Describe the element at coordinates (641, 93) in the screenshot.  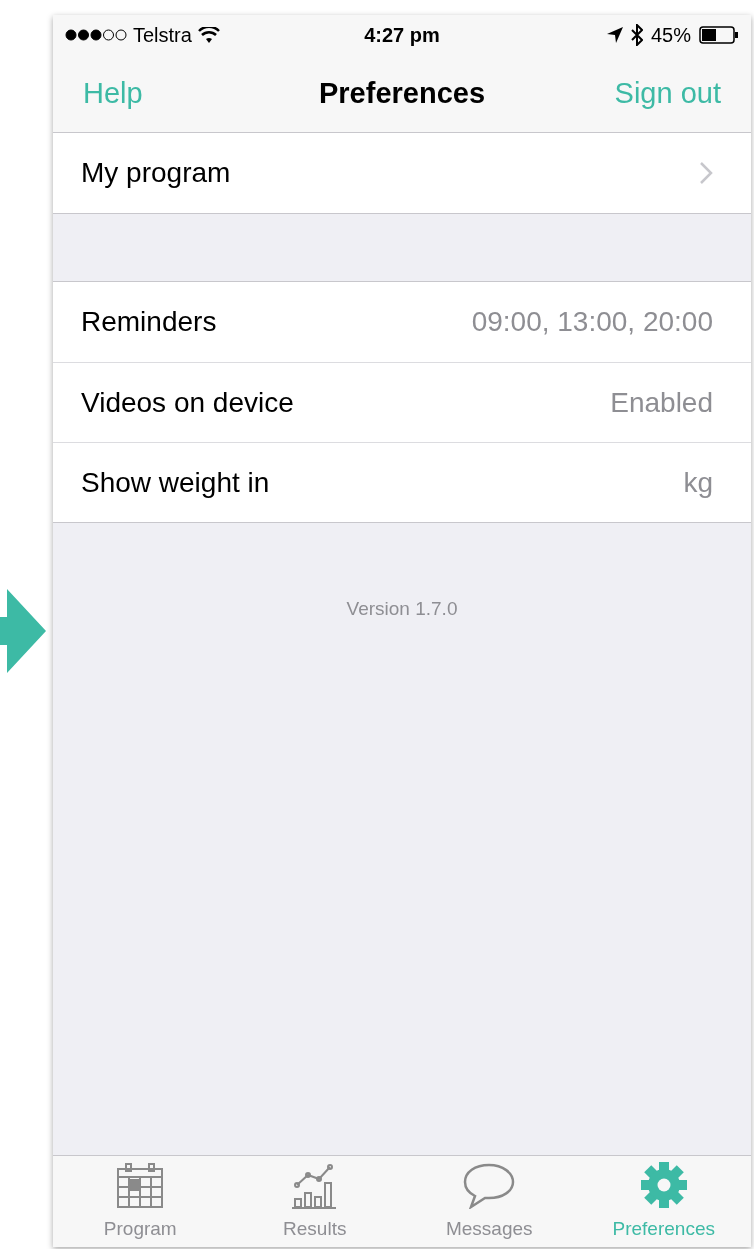
I see `sign-out-button: Sign out` at that location.